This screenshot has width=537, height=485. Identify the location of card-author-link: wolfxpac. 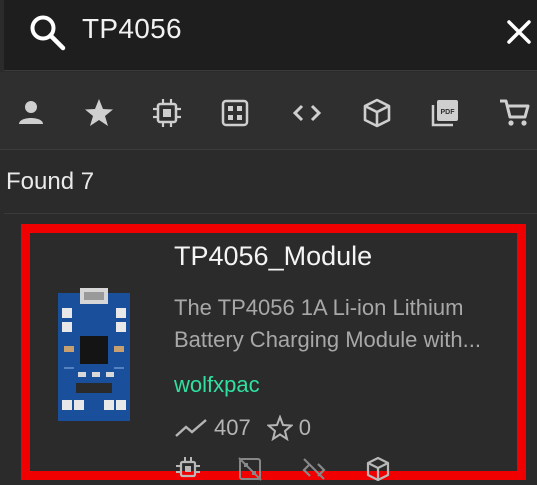
(217, 385).